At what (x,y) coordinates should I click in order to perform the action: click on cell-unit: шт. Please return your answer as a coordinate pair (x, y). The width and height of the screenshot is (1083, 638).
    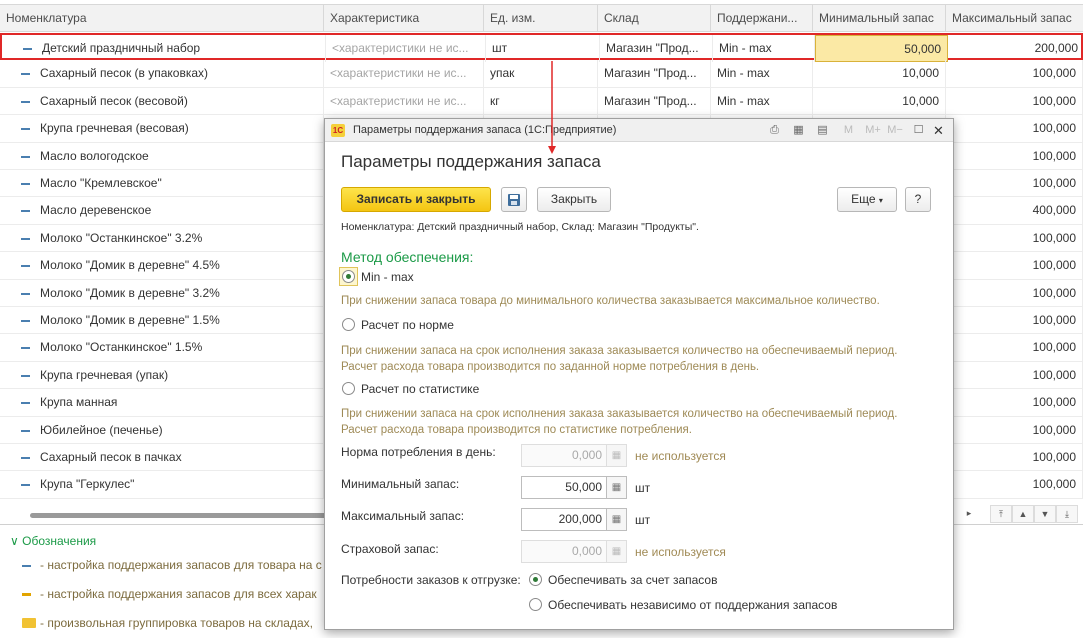
    Looking at the image, I should click on (543, 48).